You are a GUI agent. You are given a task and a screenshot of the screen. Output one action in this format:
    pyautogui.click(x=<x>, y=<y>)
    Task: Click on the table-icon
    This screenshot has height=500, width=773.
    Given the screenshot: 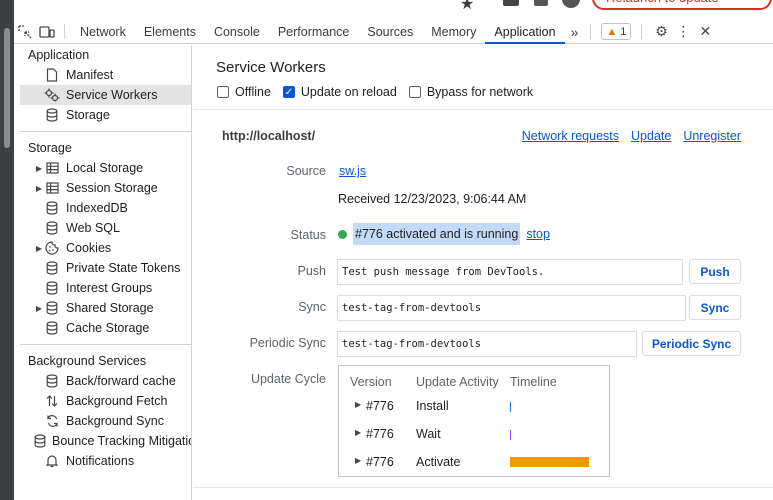 What is the action you would take?
    pyautogui.click(x=52, y=188)
    